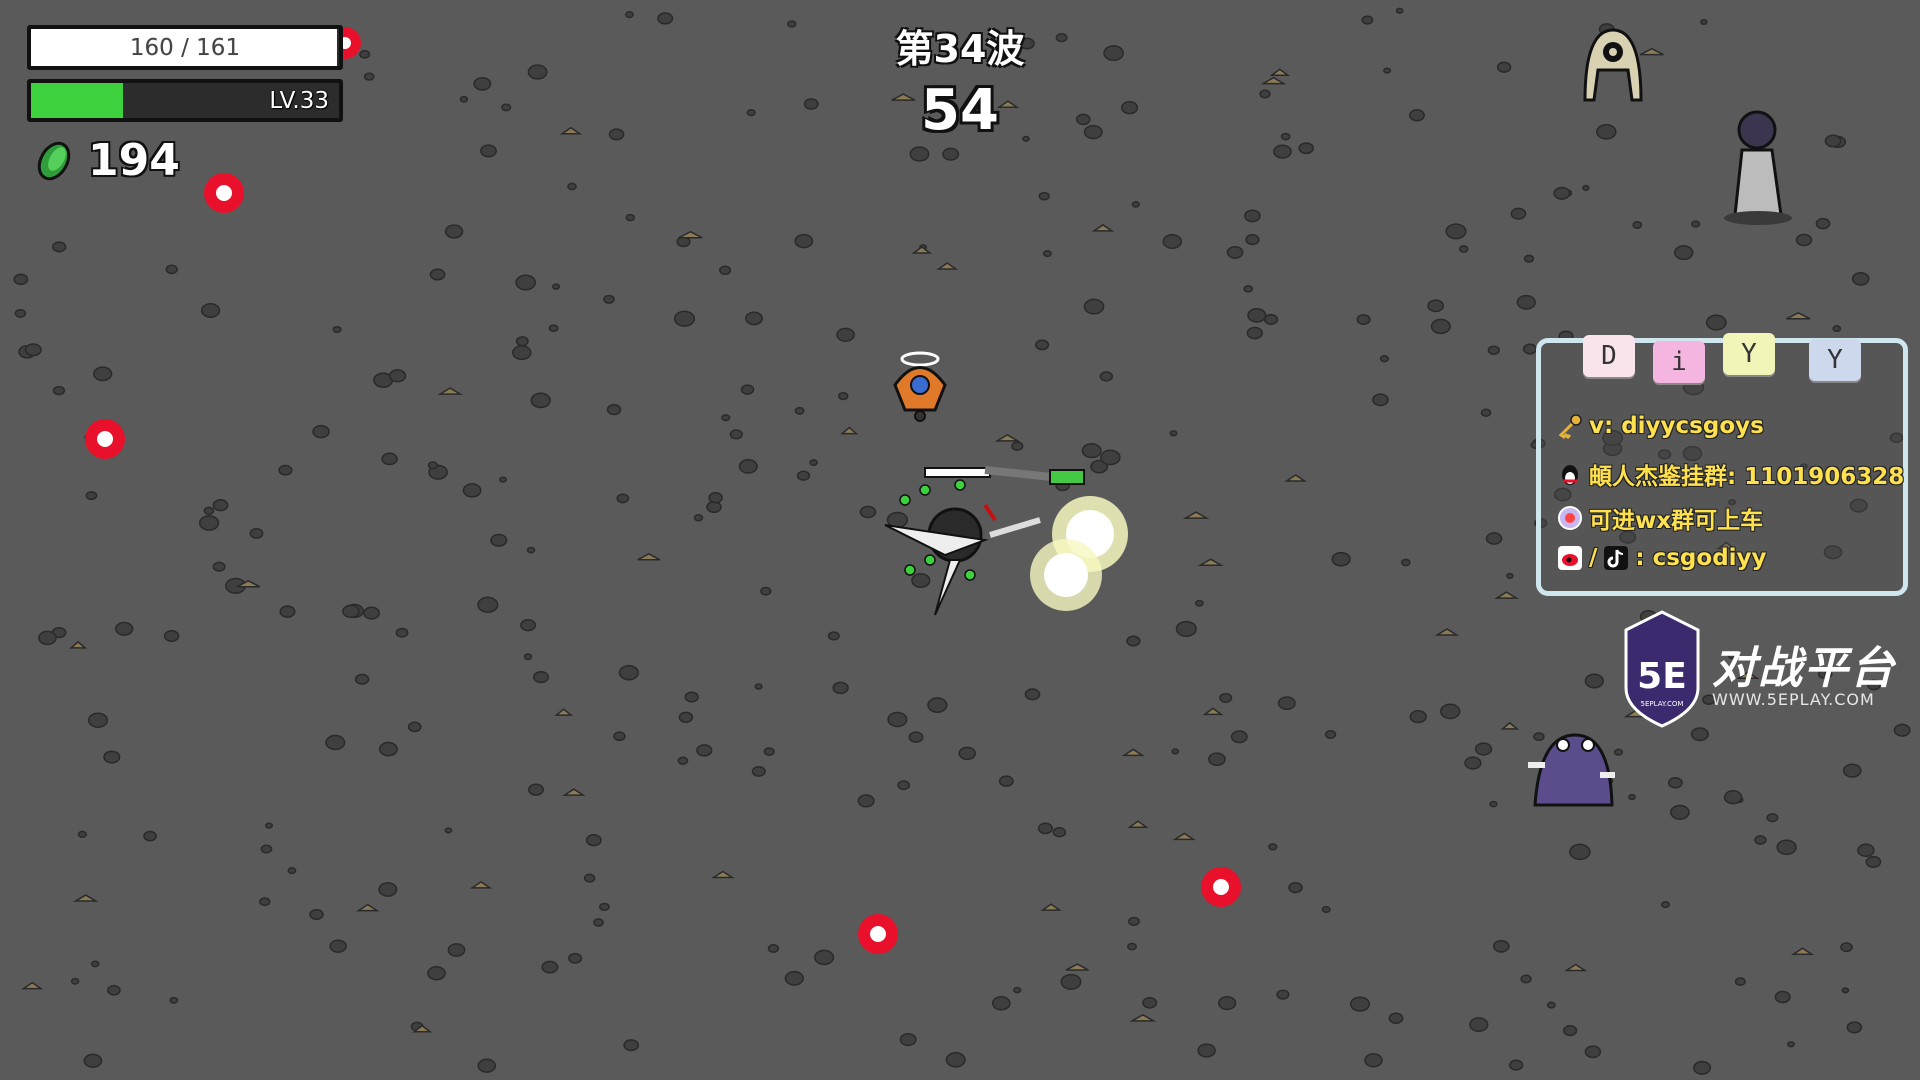  I want to click on badge-icon, so click(1570, 518).